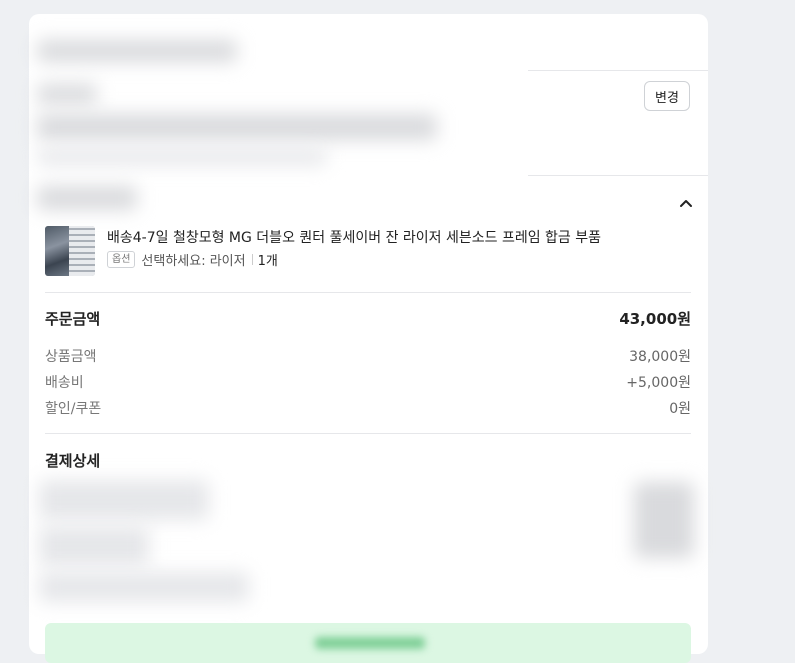 This screenshot has height=663, width=795. What do you see at coordinates (73, 461) in the screenshot?
I see `payment-detail-title: 결제상세` at bounding box center [73, 461].